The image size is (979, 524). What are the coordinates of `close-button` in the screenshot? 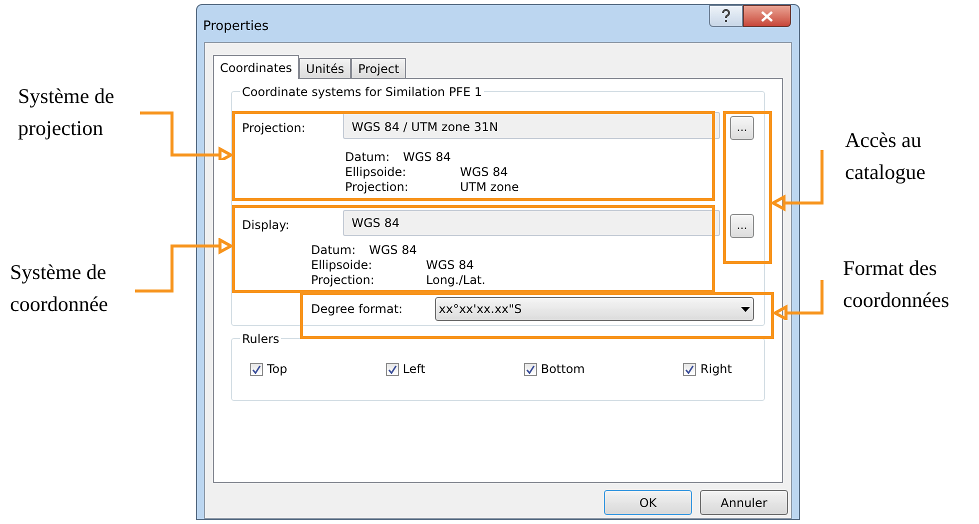 It's located at (767, 16).